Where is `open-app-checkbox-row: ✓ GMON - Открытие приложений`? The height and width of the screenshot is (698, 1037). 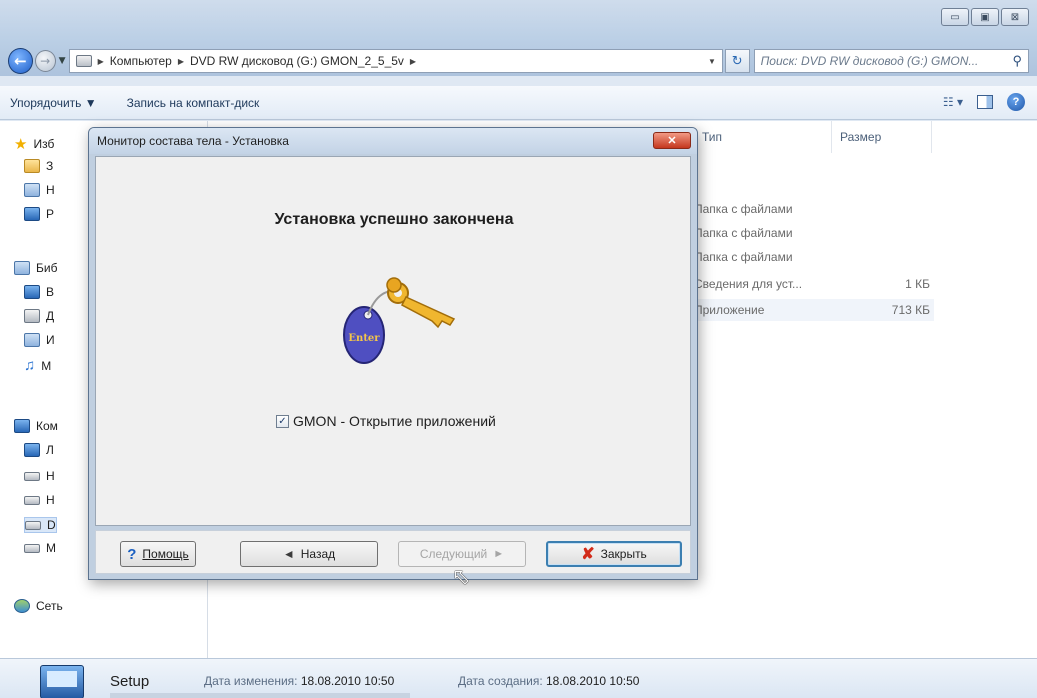 open-app-checkbox-row: ✓ GMON - Открытие приложений is located at coordinates (386, 421).